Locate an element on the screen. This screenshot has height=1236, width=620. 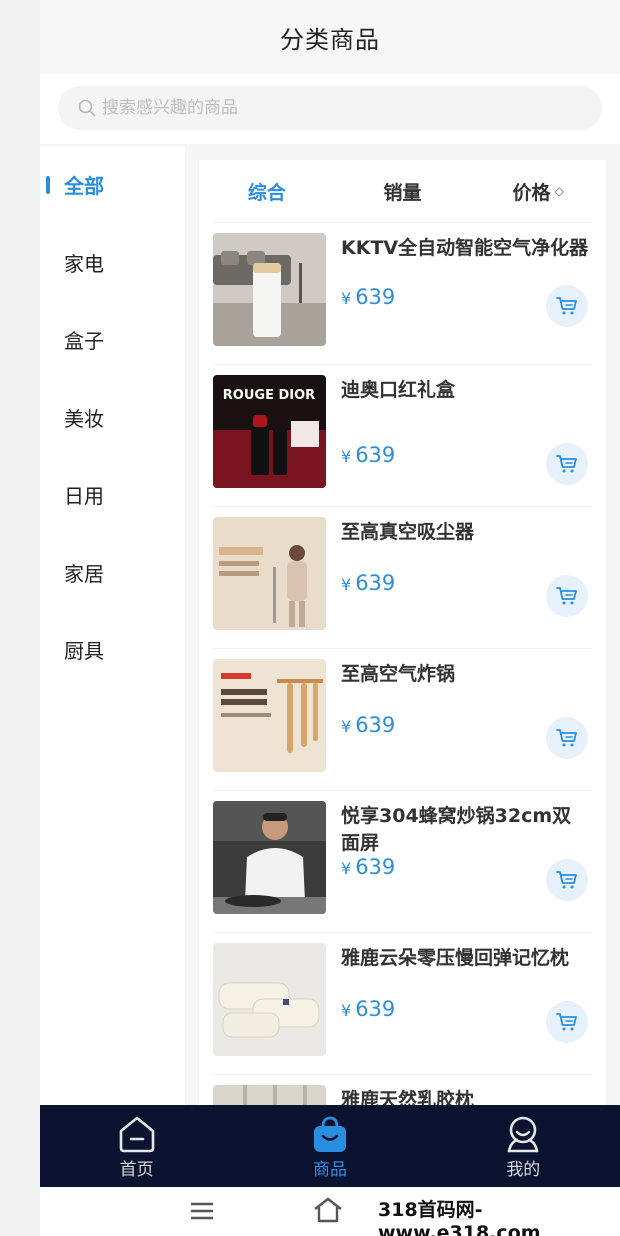
search-box is located at coordinates (330, 108).